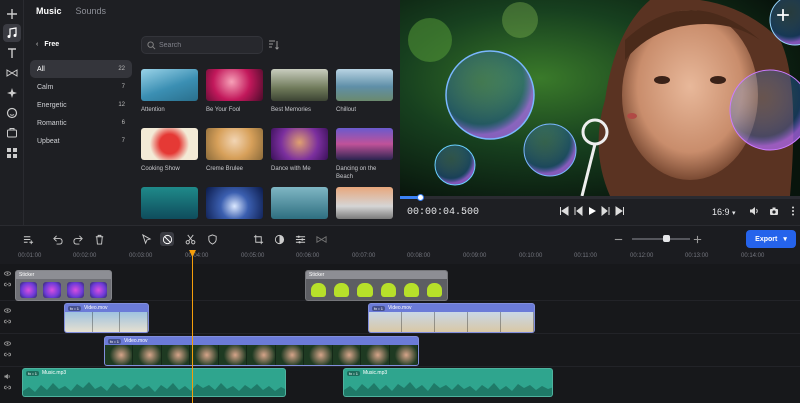  What do you see at coordinates (99, 239) in the screenshot?
I see `delete-button` at bounding box center [99, 239].